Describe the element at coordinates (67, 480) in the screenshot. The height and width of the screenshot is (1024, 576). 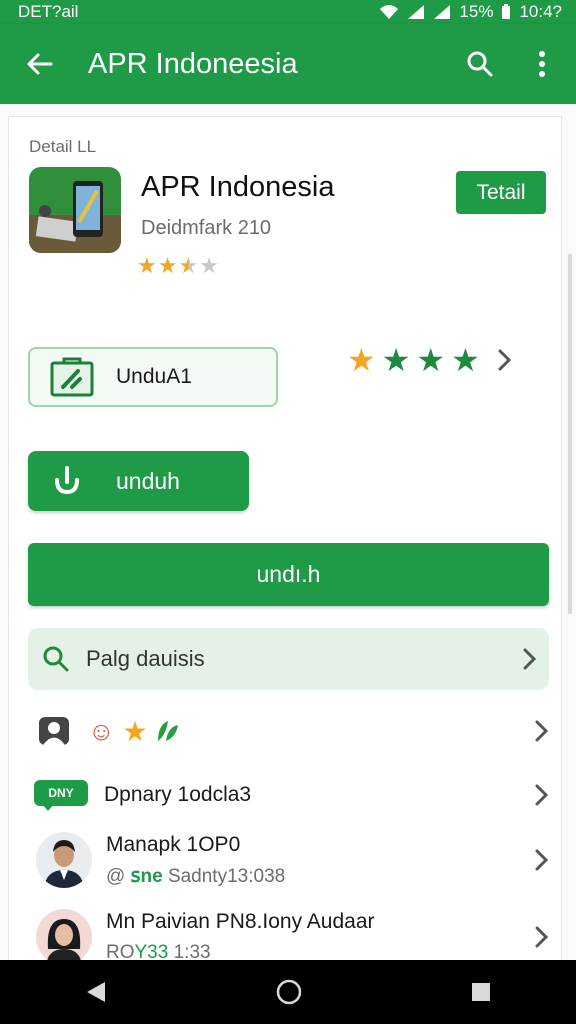
I see `download-icon` at that location.